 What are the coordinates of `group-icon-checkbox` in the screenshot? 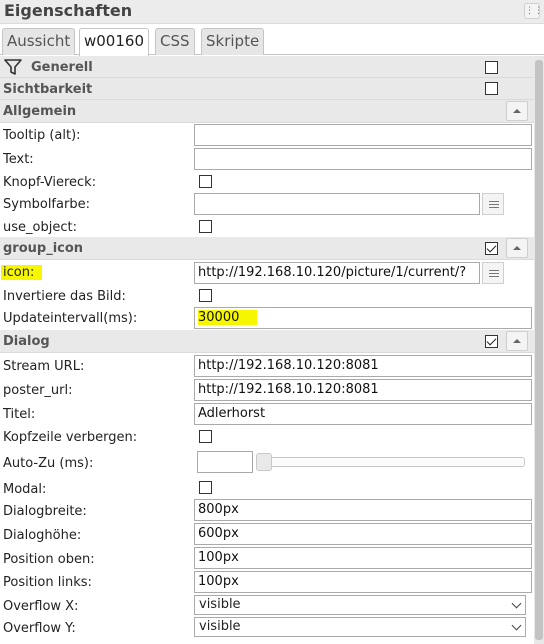 It's located at (491, 248).